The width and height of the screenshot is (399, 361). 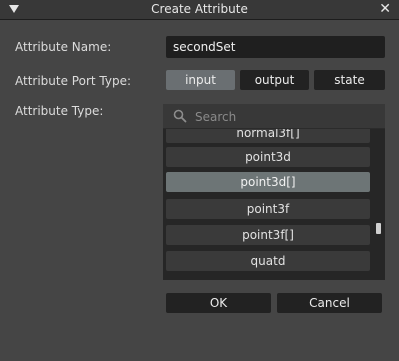 I want to click on list-item: quatd, so click(x=268, y=261).